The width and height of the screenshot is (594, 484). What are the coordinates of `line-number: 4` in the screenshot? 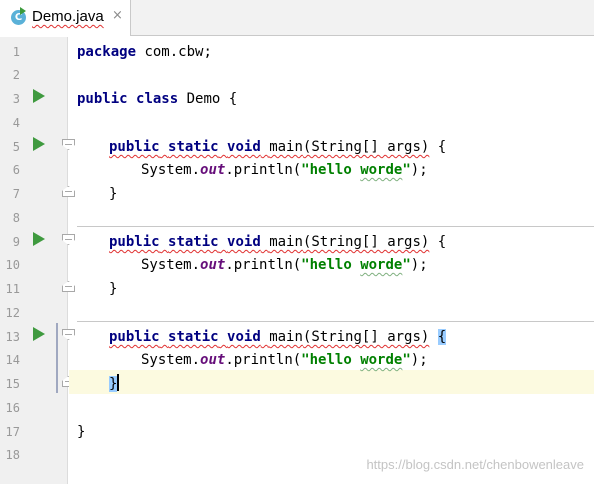 It's located at (16, 123).